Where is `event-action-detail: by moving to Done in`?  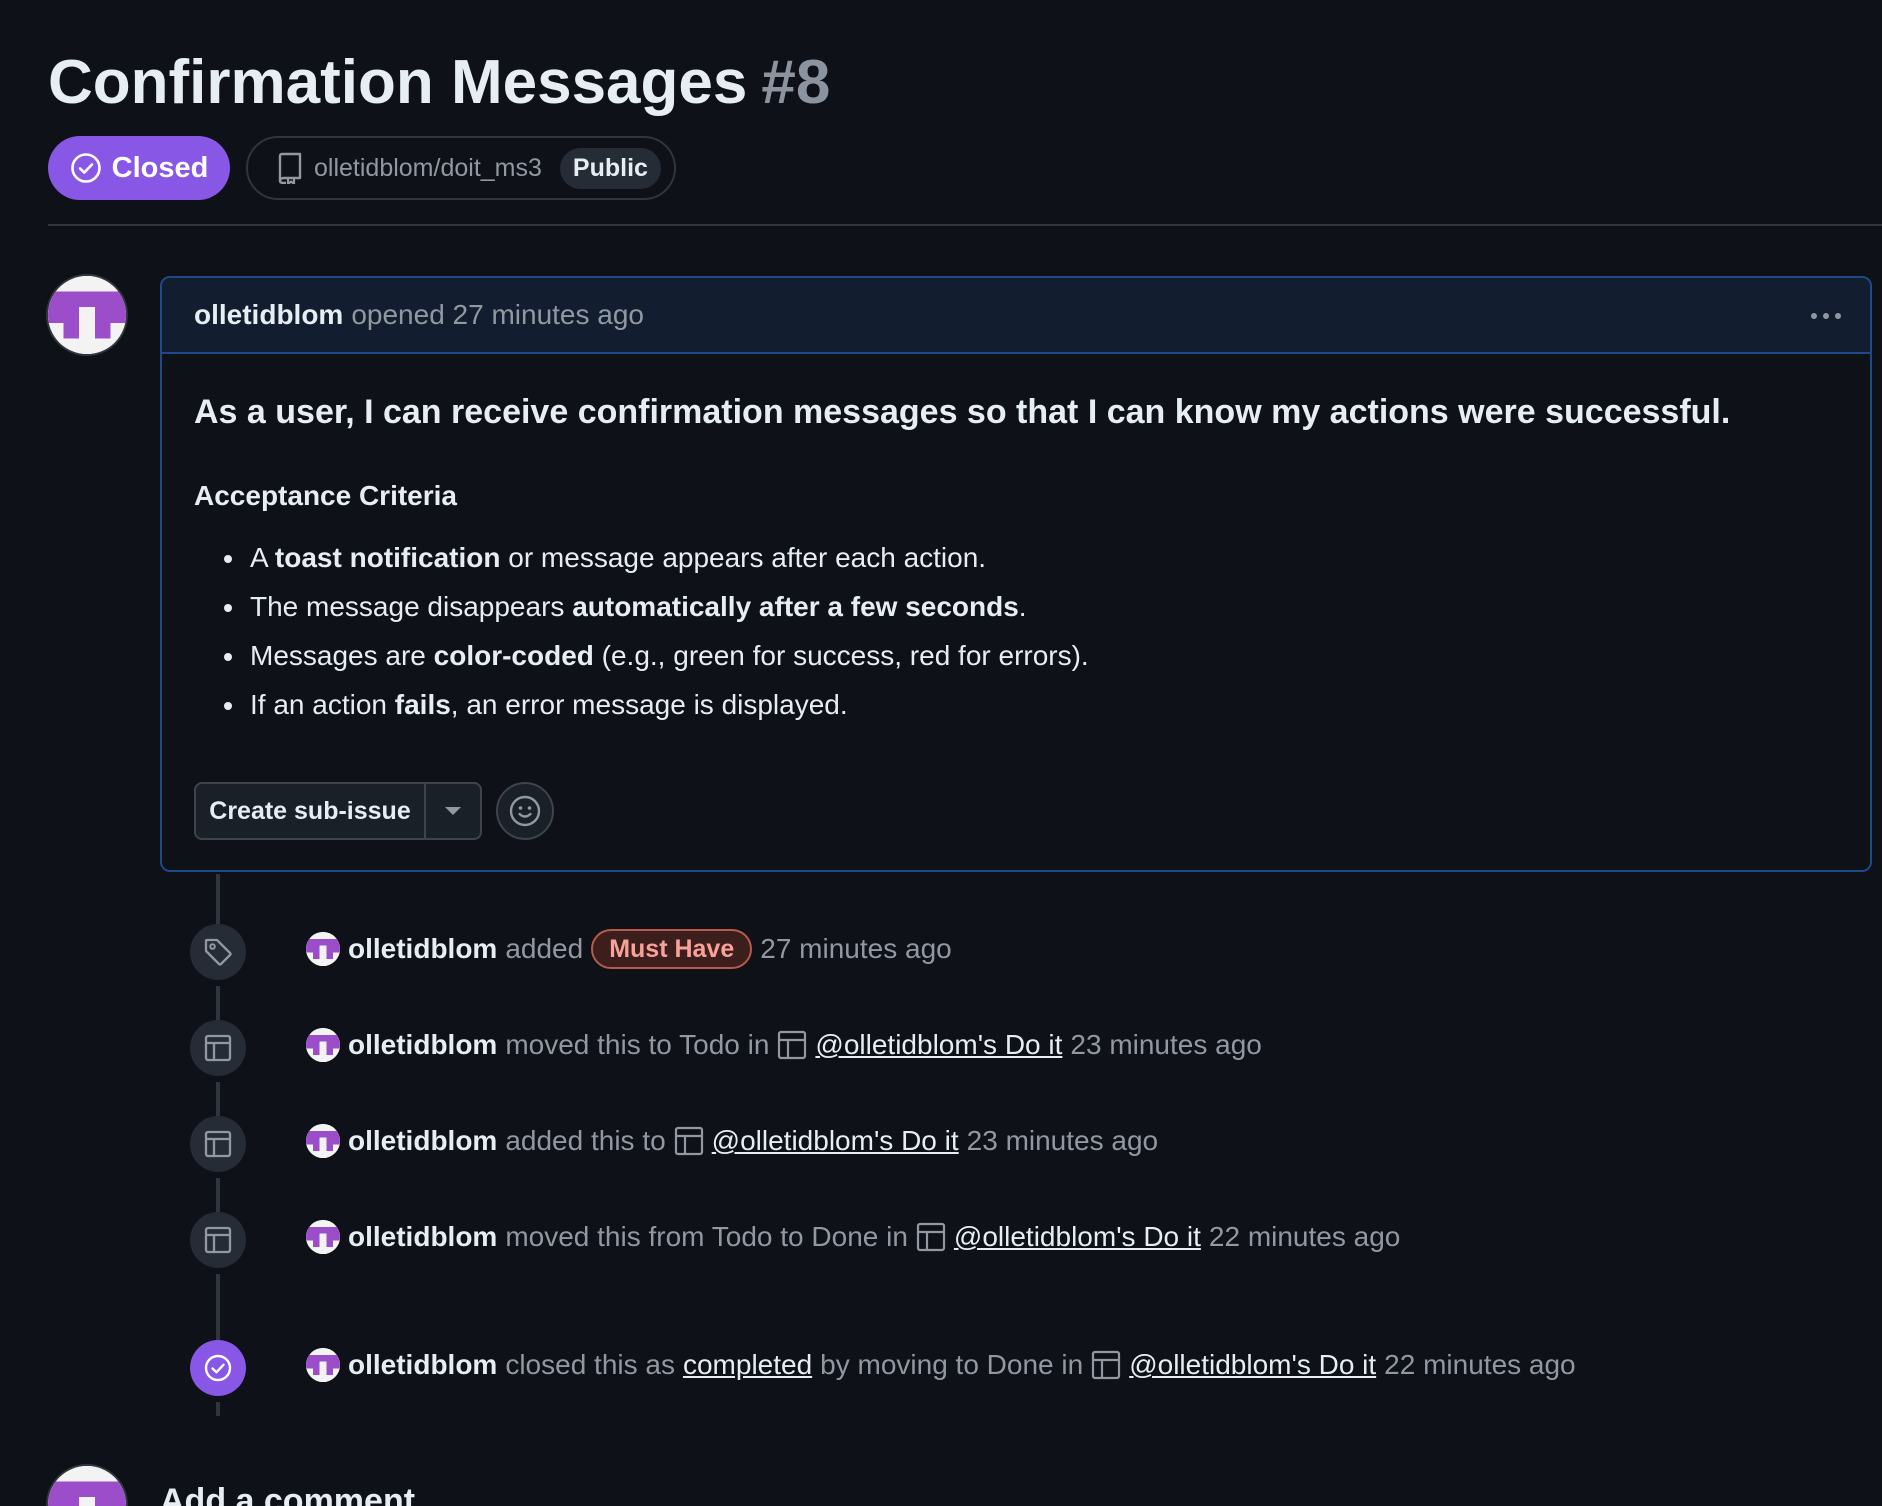 event-action-detail: by moving to Done in is located at coordinates (952, 1364).